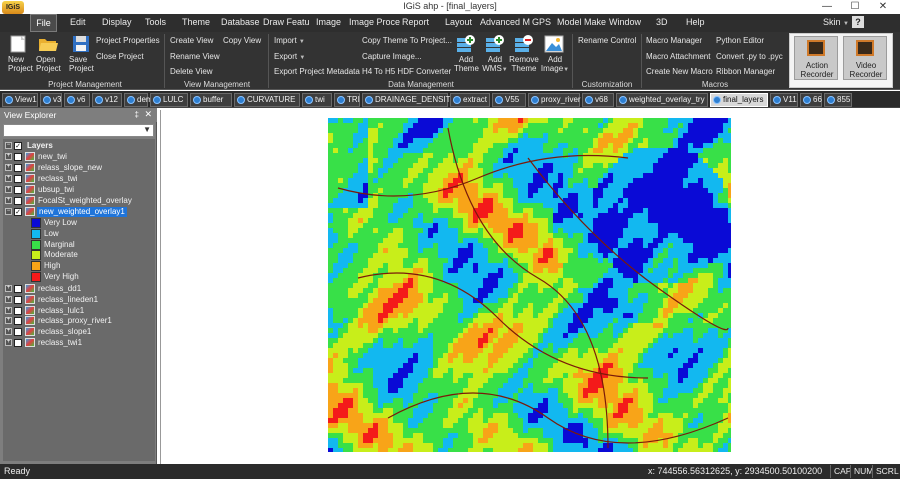  I want to click on tab-final-layers: final_layers, so click(739, 100).